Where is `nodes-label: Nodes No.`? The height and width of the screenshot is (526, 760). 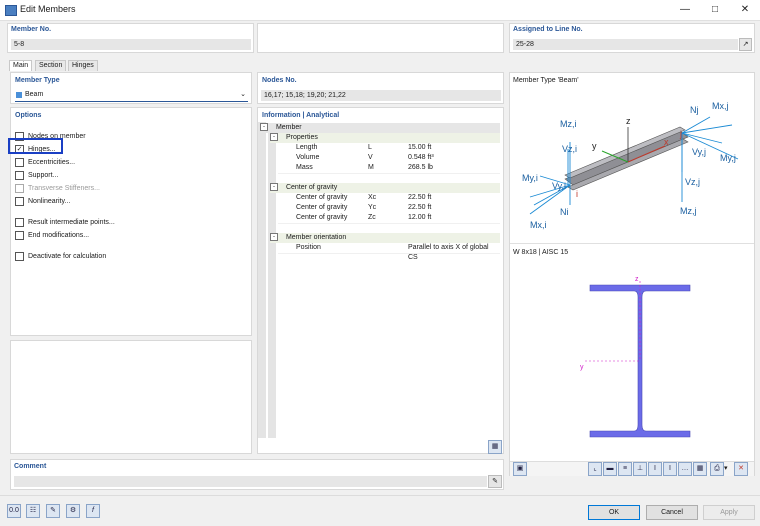 nodes-label: Nodes No. is located at coordinates (279, 80).